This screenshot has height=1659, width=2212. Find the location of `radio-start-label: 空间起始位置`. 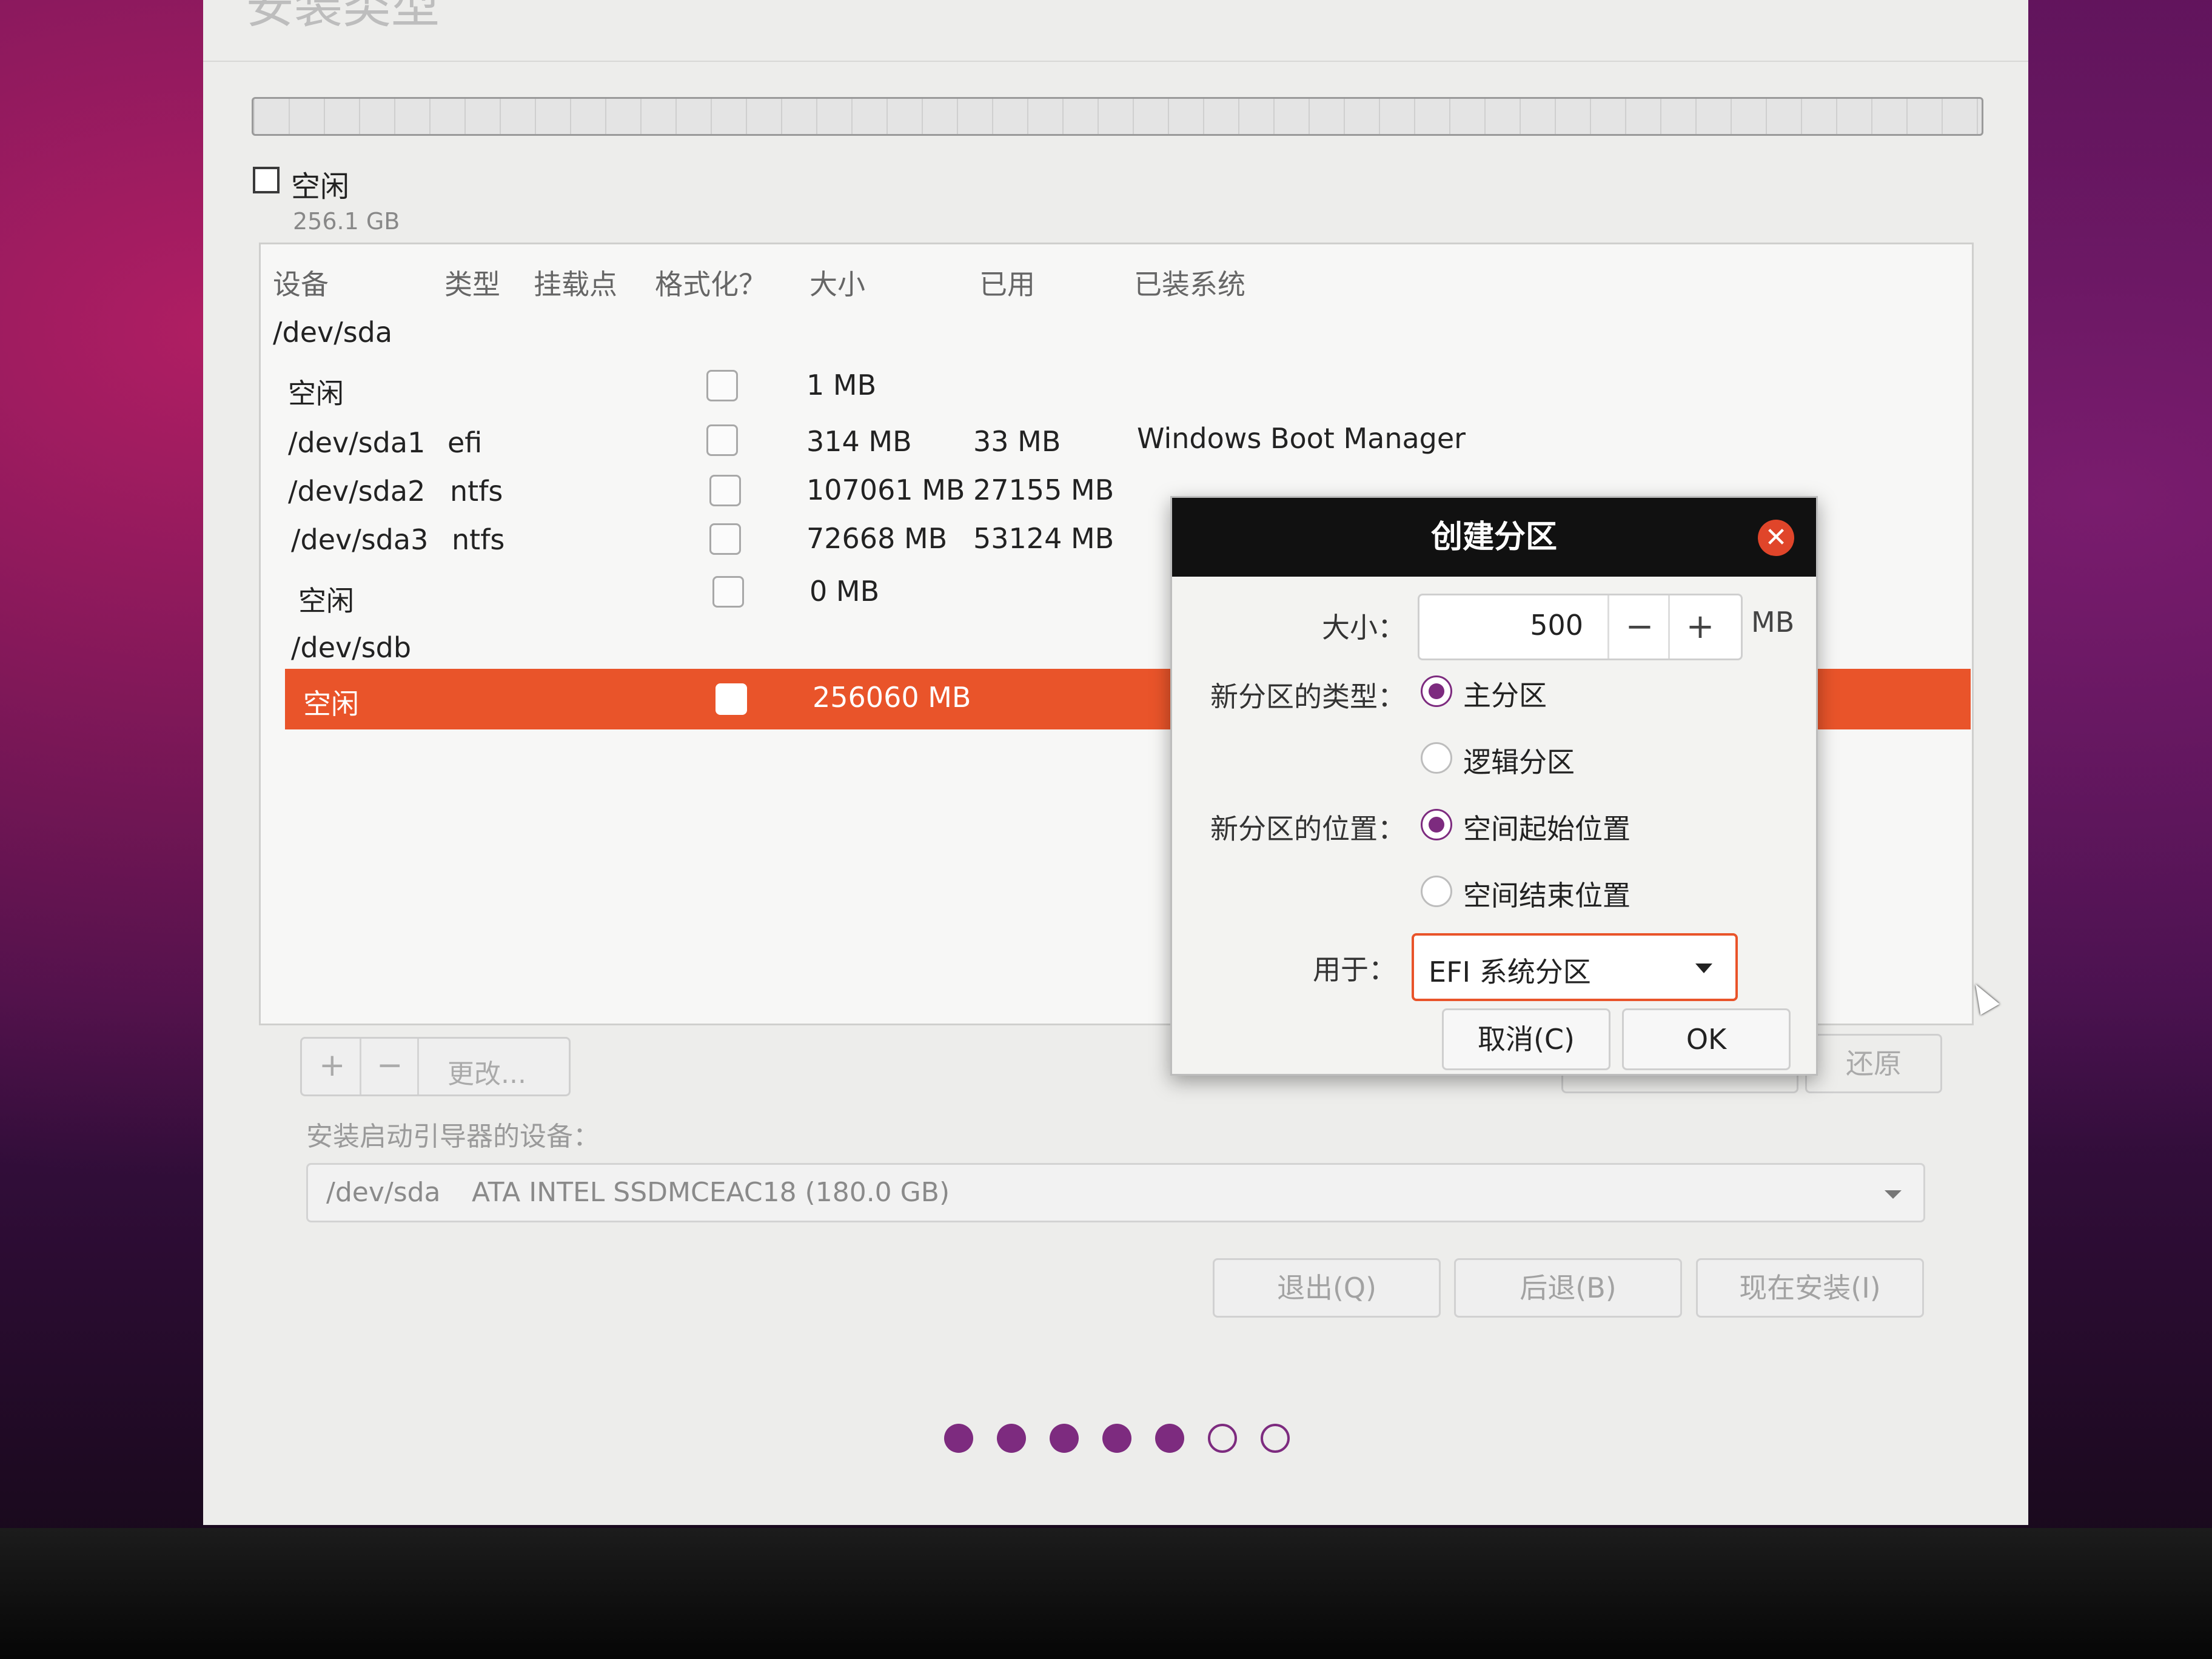

radio-start-label: 空间起始位置 is located at coordinates (1547, 827).